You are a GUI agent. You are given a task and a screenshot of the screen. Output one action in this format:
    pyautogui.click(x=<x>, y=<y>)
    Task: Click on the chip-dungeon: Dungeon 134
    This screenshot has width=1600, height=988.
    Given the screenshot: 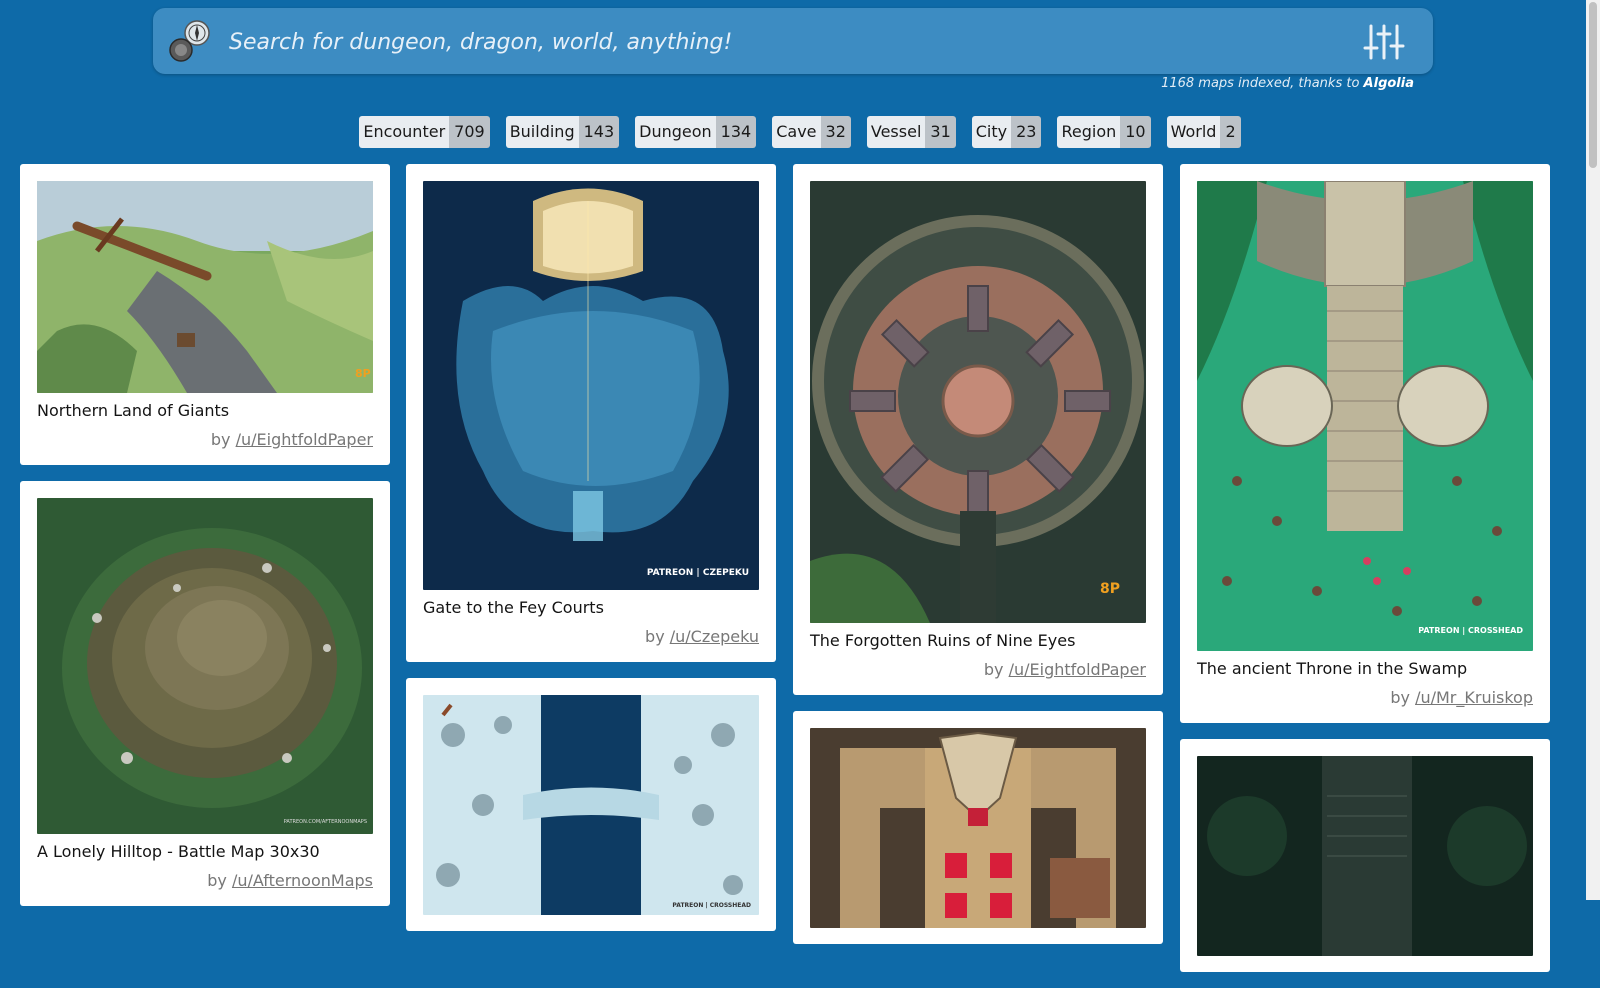 What is the action you would take?
    pyautogui.click(x=696, y=132)
    